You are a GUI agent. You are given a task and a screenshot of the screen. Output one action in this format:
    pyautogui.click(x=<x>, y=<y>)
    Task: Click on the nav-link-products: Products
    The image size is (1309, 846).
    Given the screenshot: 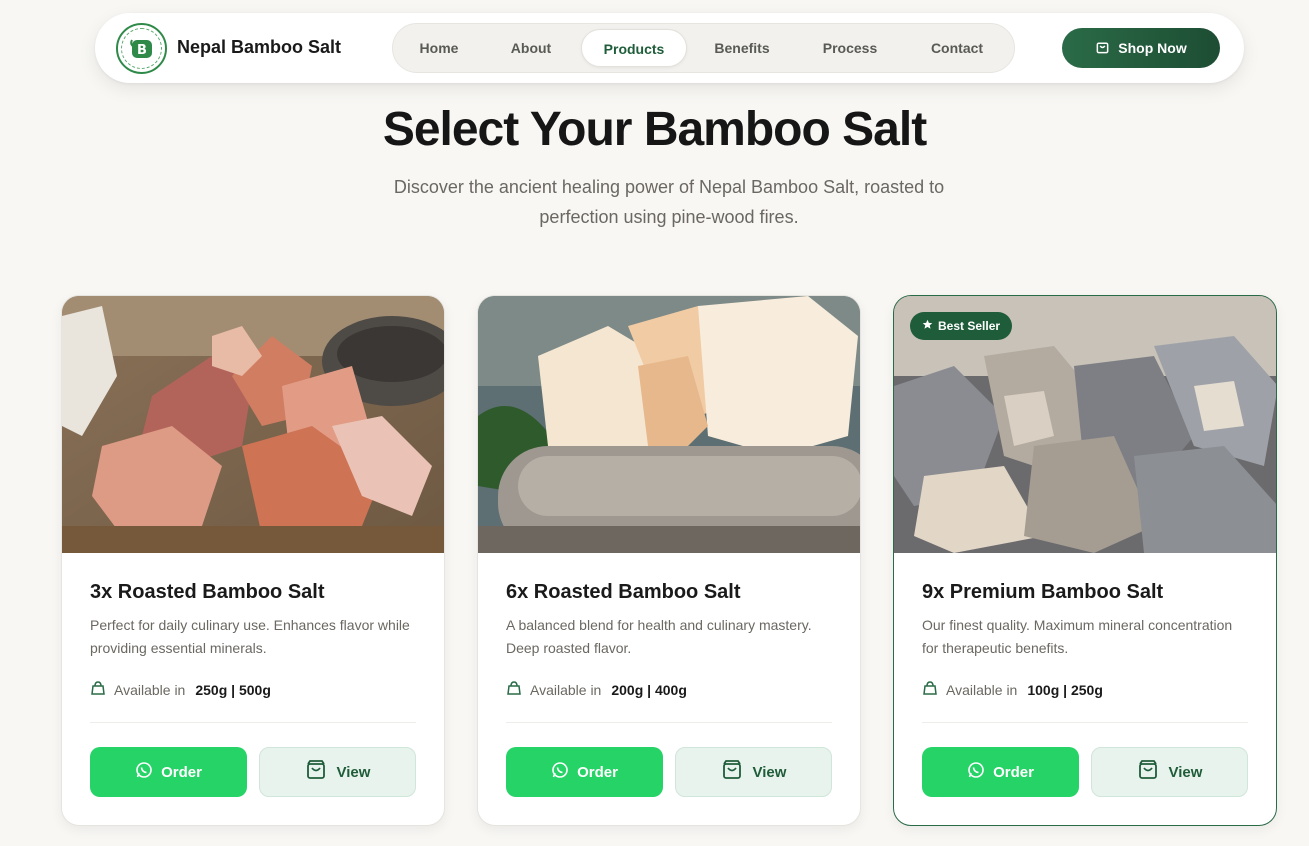 What is the action you would take?
    pyautogui.click(x=634, y=48)
    